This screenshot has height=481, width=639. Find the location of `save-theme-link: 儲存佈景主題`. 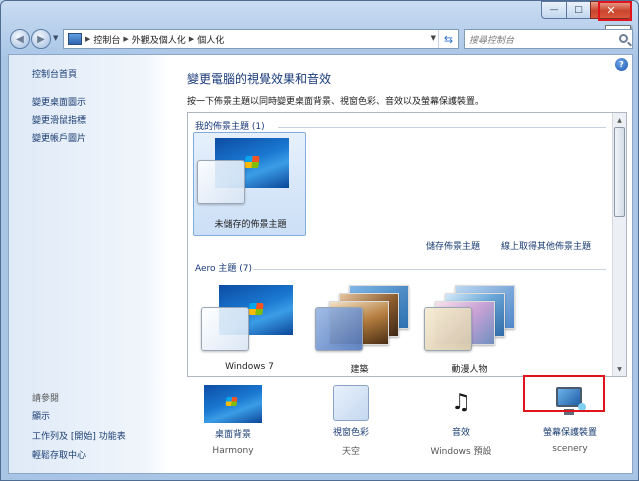

save-theme-link: 儲存佈景主題 is located at coordinates (453, 245).